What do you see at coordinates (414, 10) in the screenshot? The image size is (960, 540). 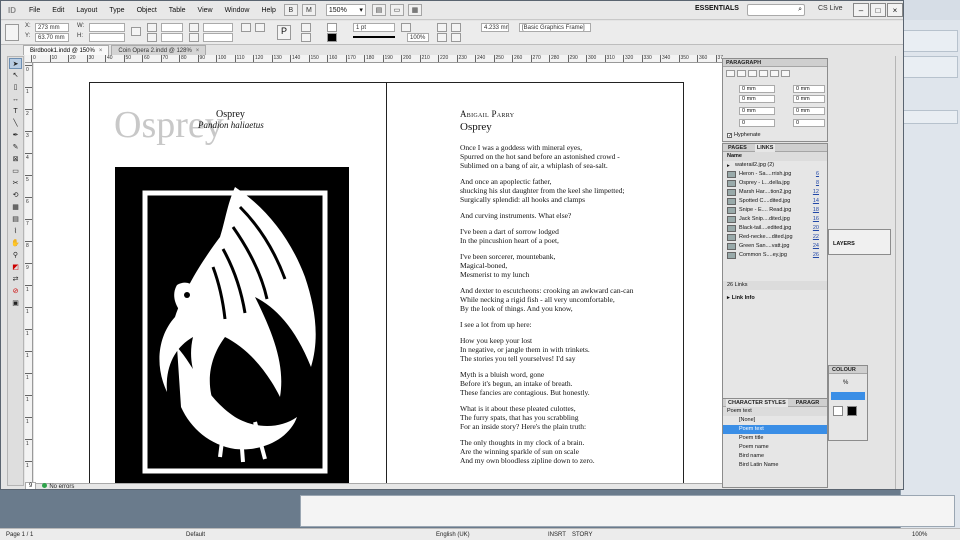 I see `arrange-documents-icon: ▦` at bounding box center [414, 10].